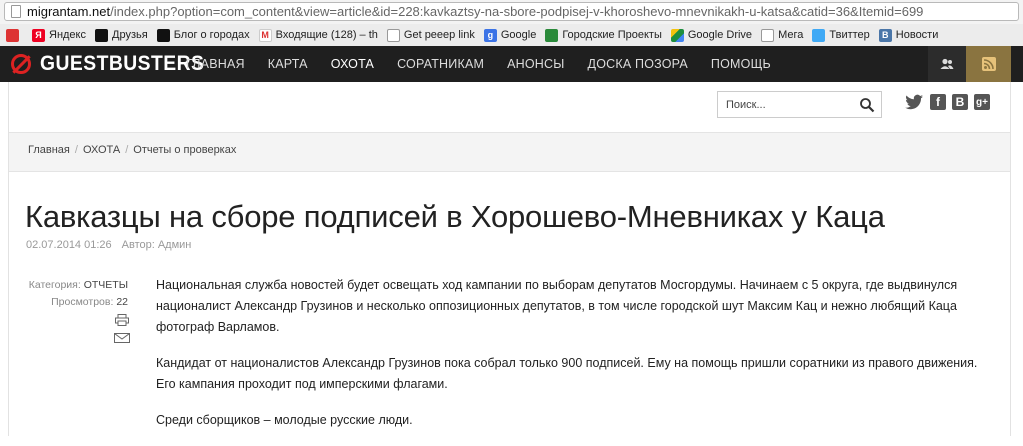  I want to click on yandex-icon: Я, so click(38, 35).